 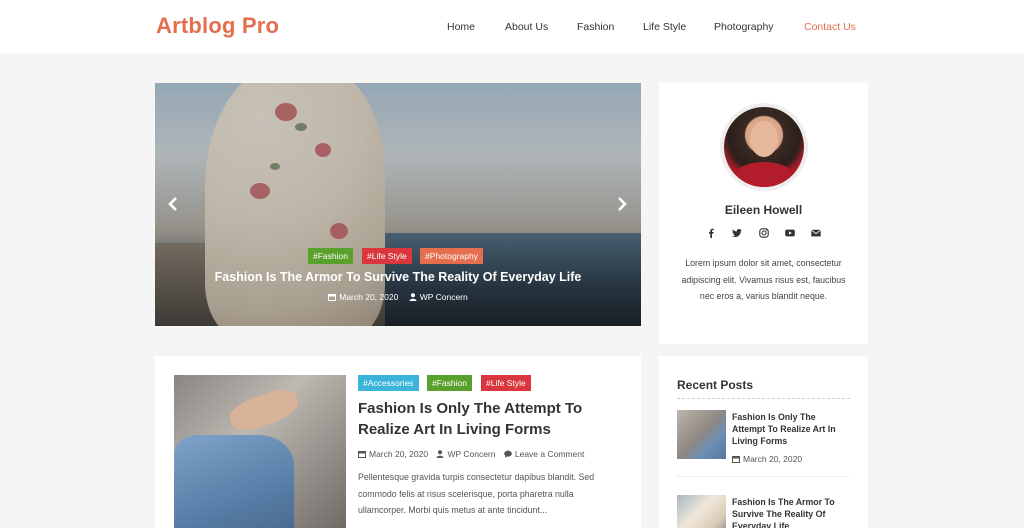 What do you see at coordinates (461, 27) in the screenshot?
I see `nav-item-home: Home` at bounding box center [461, 27].